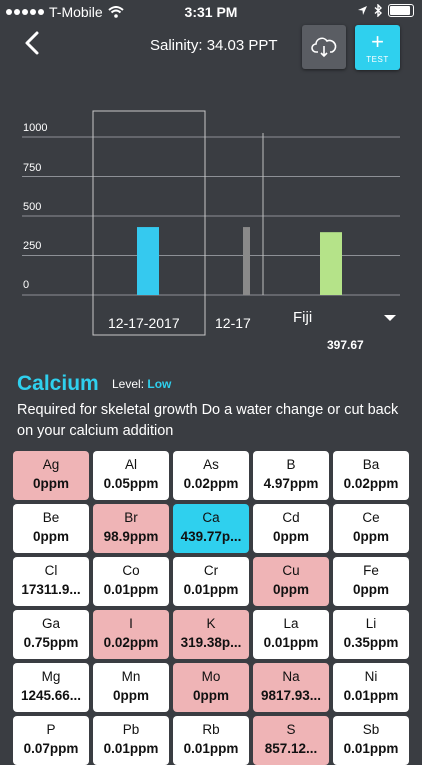 The width and height of the screenshot is (422, 765). Describe the element at coordinates (58, 383) in the screenshot. I see `element-name: Calcium` at that location.